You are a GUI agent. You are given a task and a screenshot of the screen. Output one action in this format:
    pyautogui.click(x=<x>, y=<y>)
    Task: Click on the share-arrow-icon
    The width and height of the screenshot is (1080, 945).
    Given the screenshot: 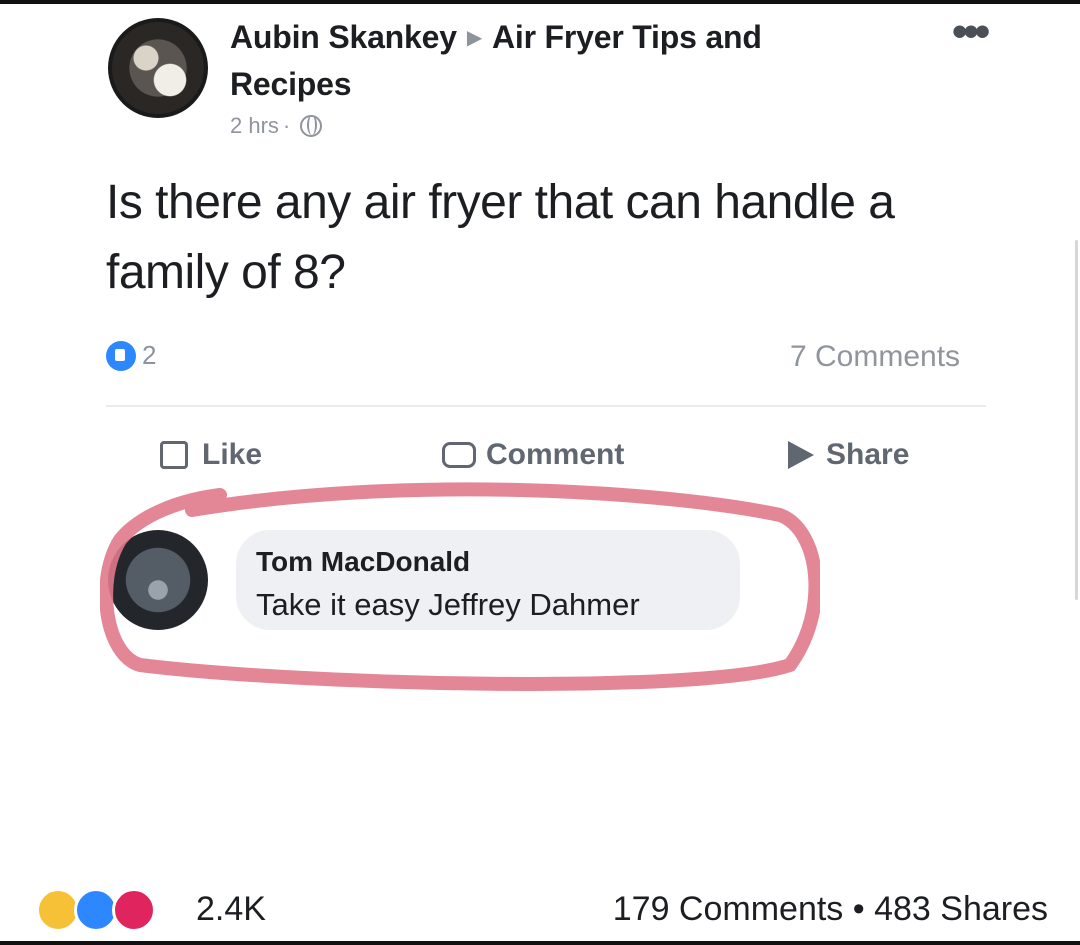 What is the action you would take?
    pyautogui.click(x=801, y=455)
    